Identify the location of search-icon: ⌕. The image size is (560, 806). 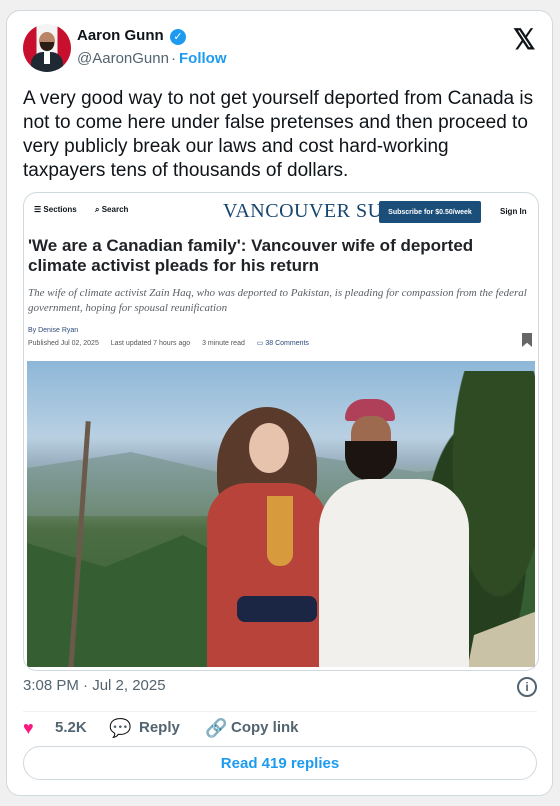
(97, 209).